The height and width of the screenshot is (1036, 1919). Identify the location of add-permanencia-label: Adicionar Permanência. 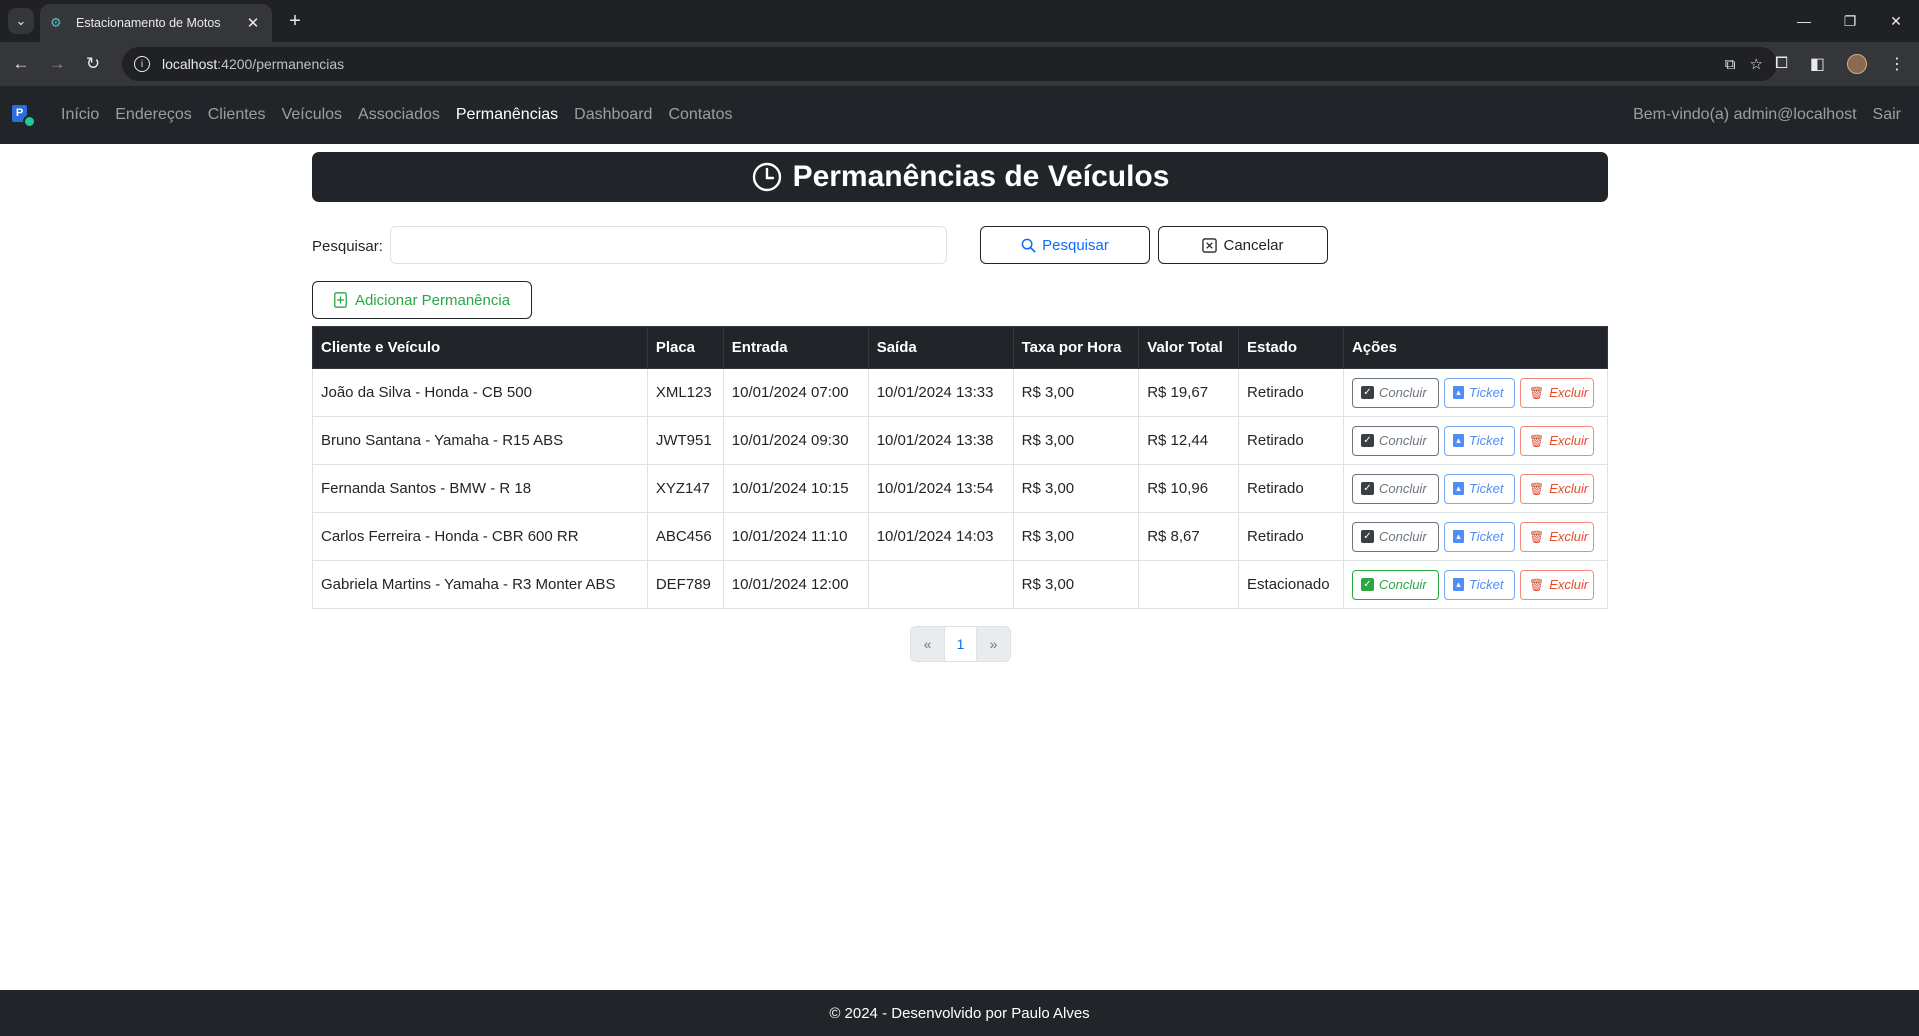
(432, 300).